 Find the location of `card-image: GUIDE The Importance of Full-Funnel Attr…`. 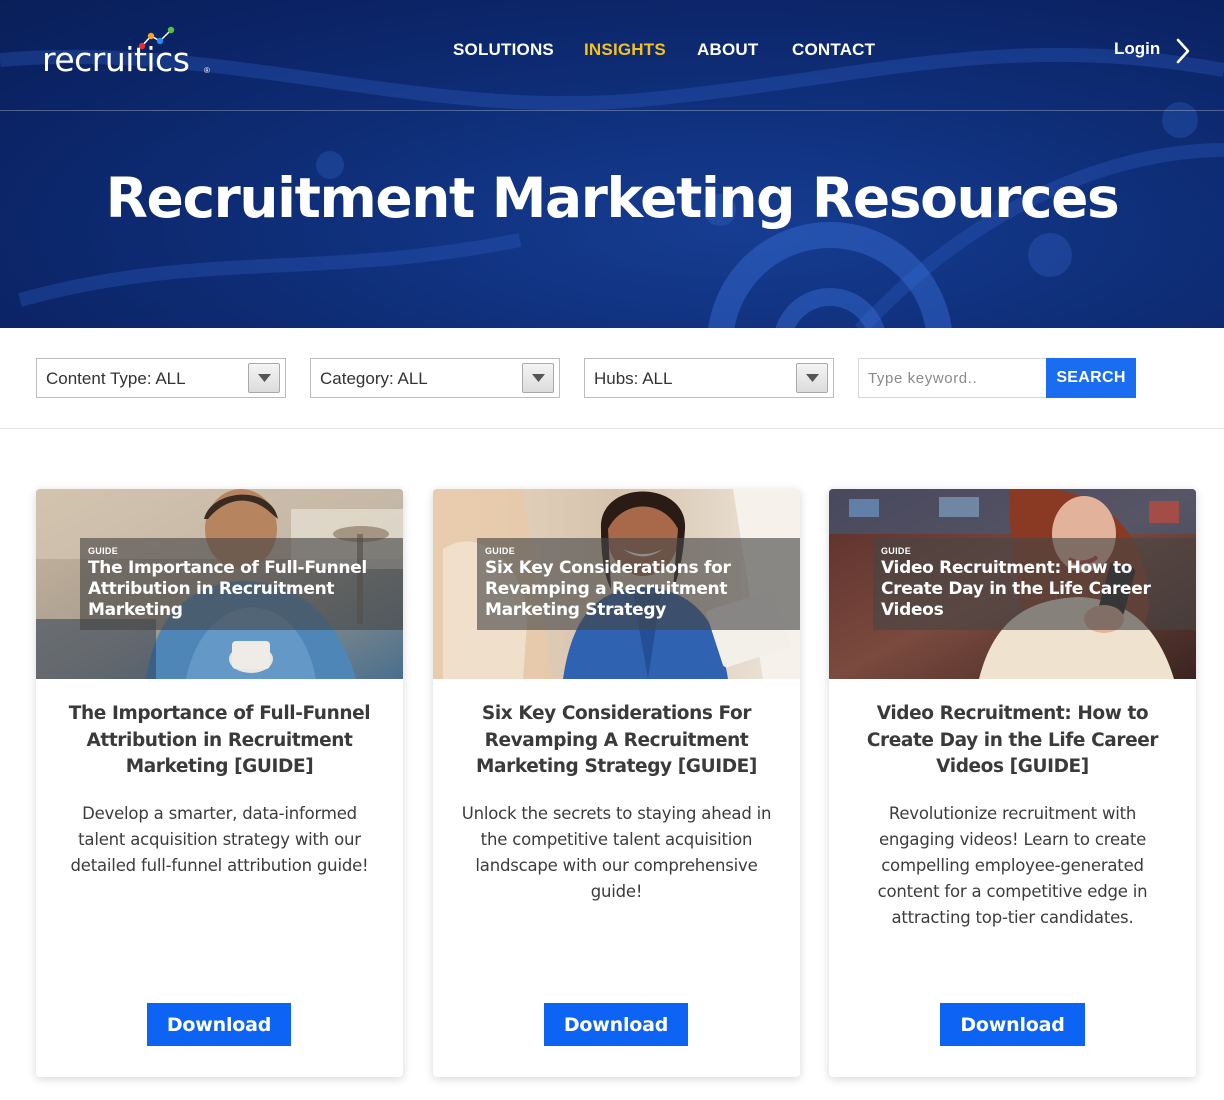

card-image: GUIDE The Importance of Full-Funnel Attr… is located at coordinates (219, 584).